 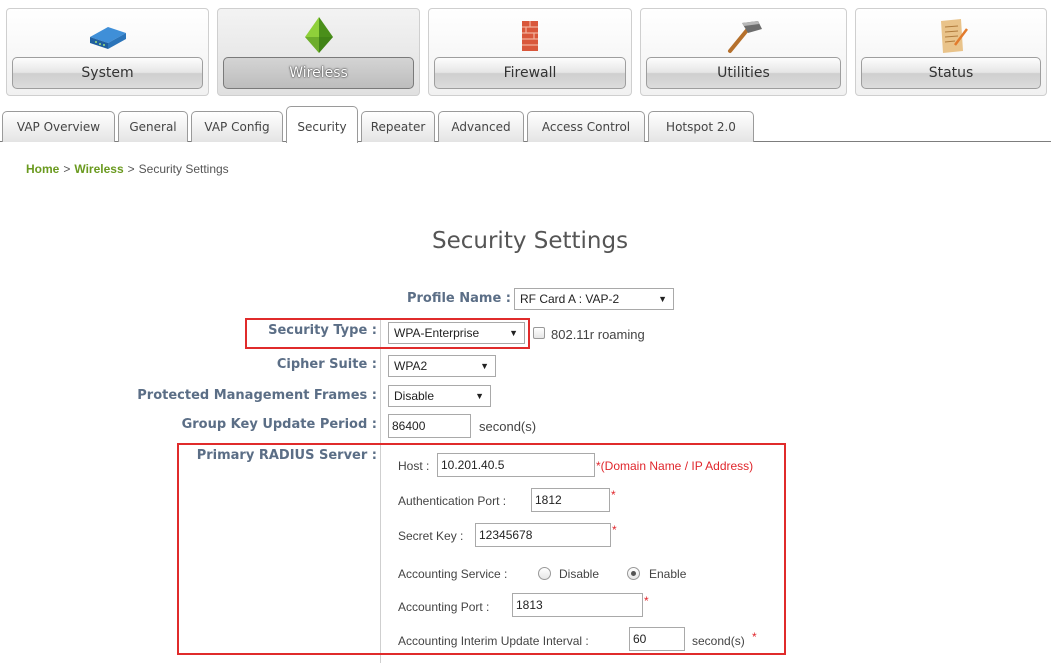 What do you see at coordinates (530, 52) in the screenshot?
I see `nav-item-firewall: Firewall` at bounding box center [530, 52].